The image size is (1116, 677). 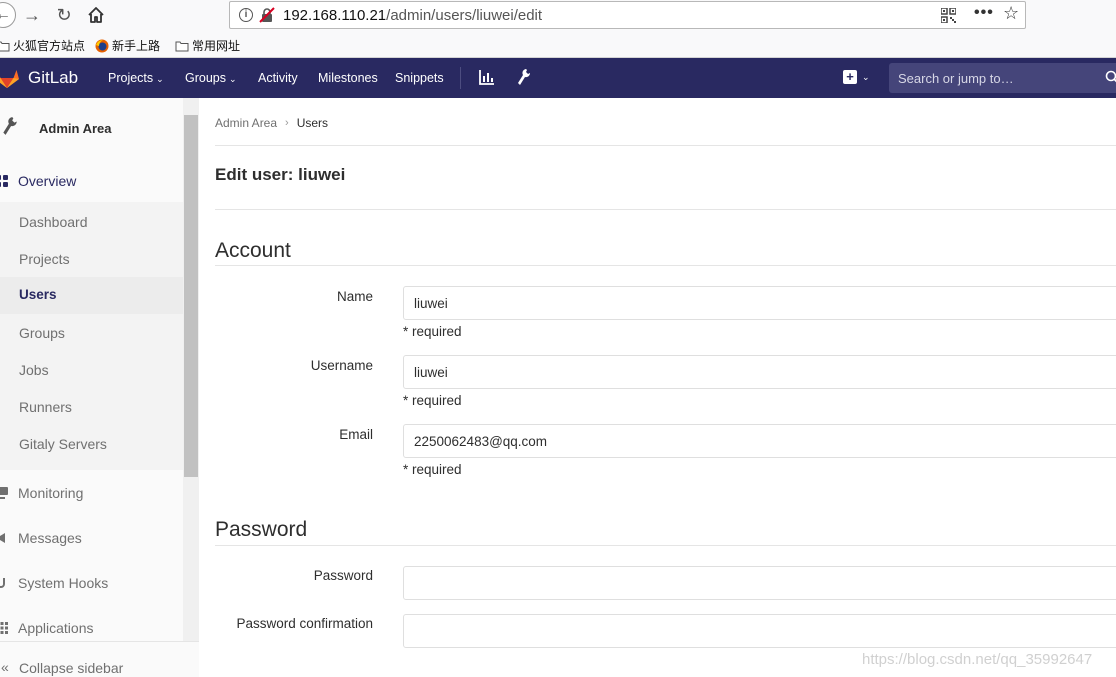 I want to click on new-item-plus-icon: +, so click(x=850, y=77).